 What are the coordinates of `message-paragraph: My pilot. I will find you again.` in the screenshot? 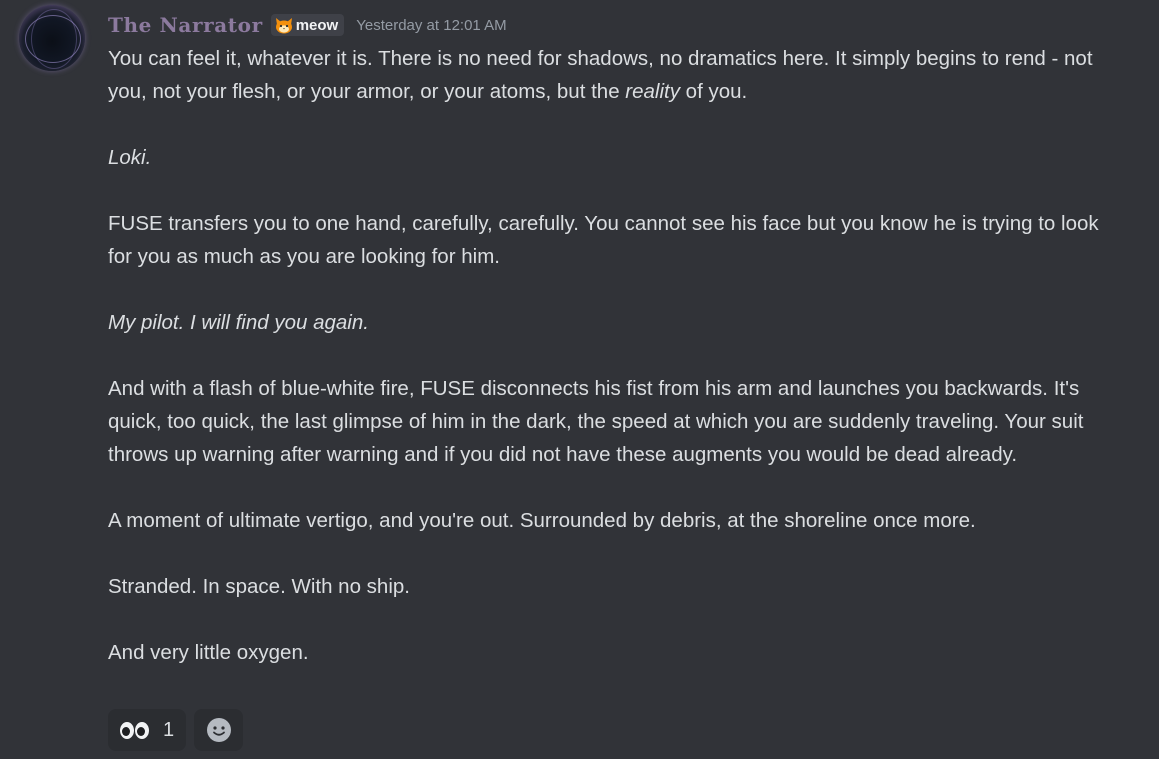 It's located at (618, 322).